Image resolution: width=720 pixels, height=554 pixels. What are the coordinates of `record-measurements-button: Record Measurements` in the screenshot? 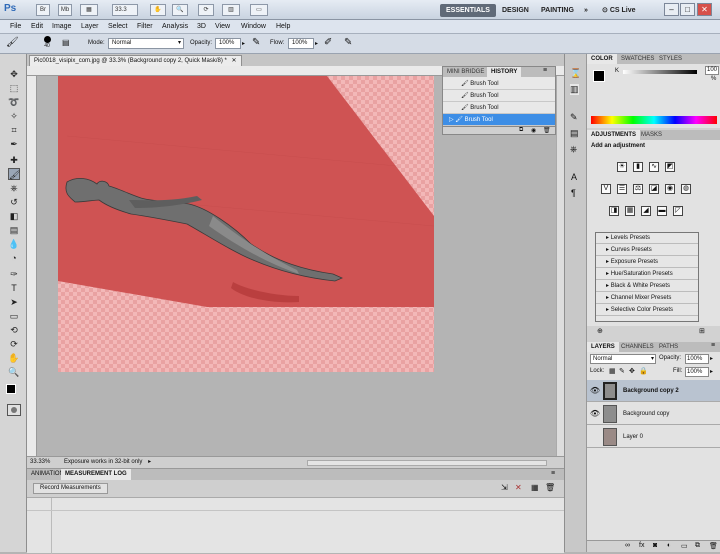 It's located at (70, 488).